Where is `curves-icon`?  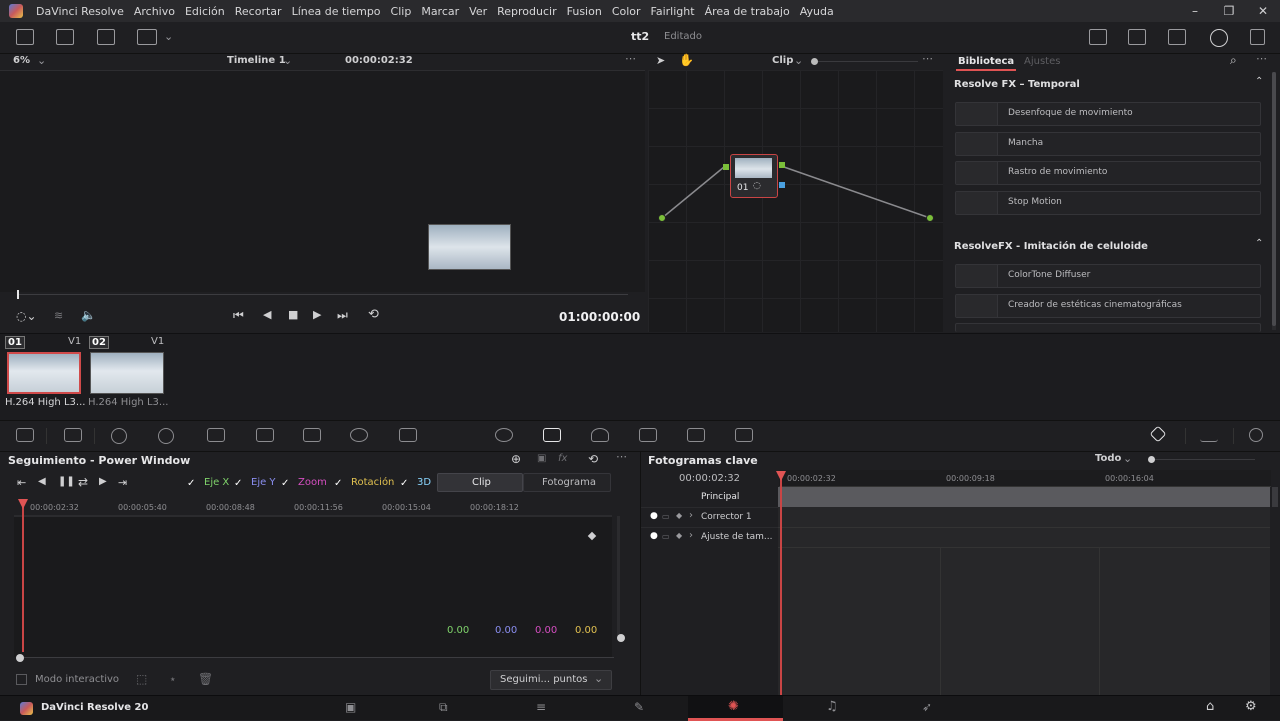
curves-icon is located at coordinates (312, 435).